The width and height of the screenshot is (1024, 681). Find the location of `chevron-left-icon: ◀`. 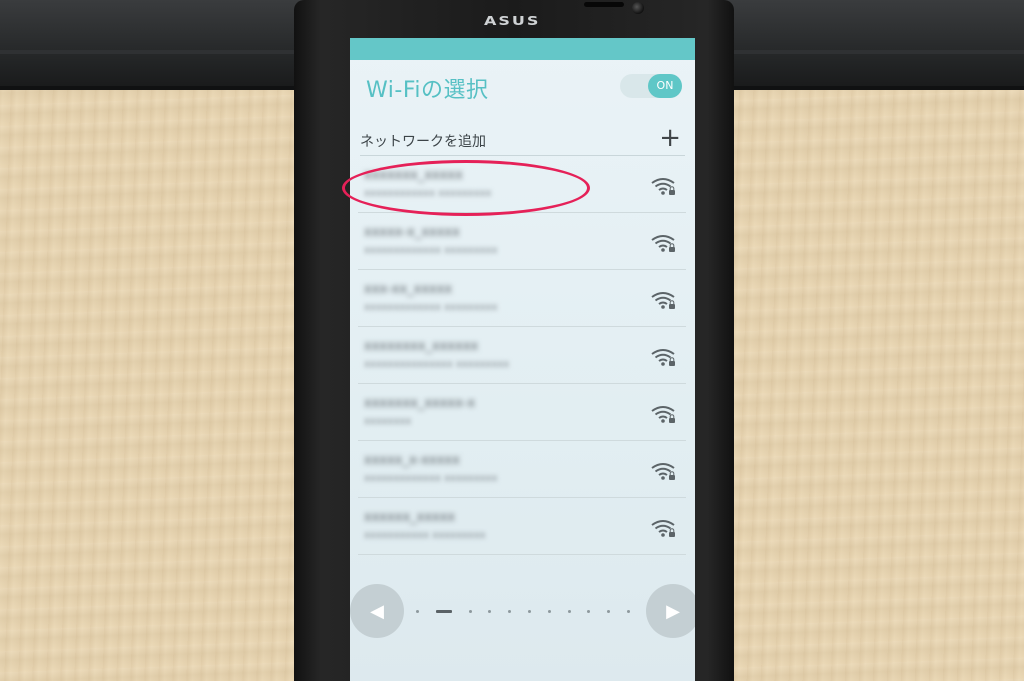

chevron-left-icon: ◀ is located at coordinates (377, 611).